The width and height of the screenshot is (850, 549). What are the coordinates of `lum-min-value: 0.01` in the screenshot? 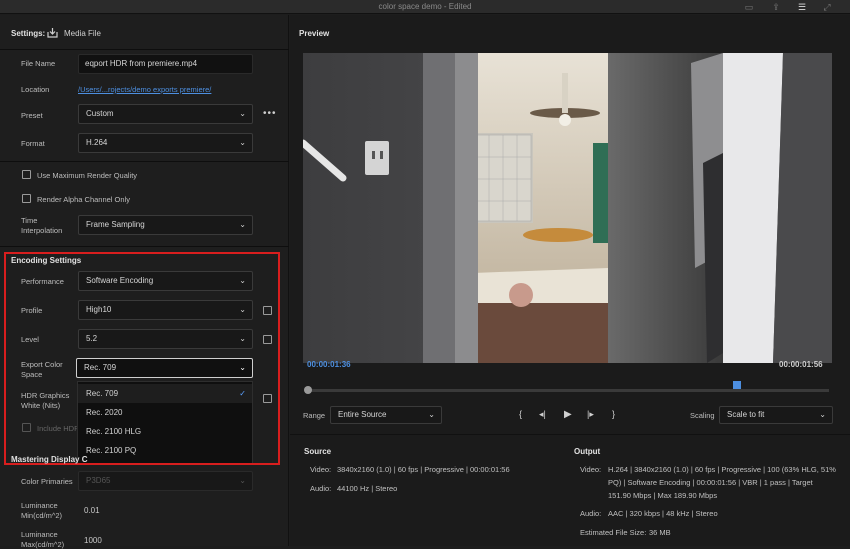 It's located at (92, 510).